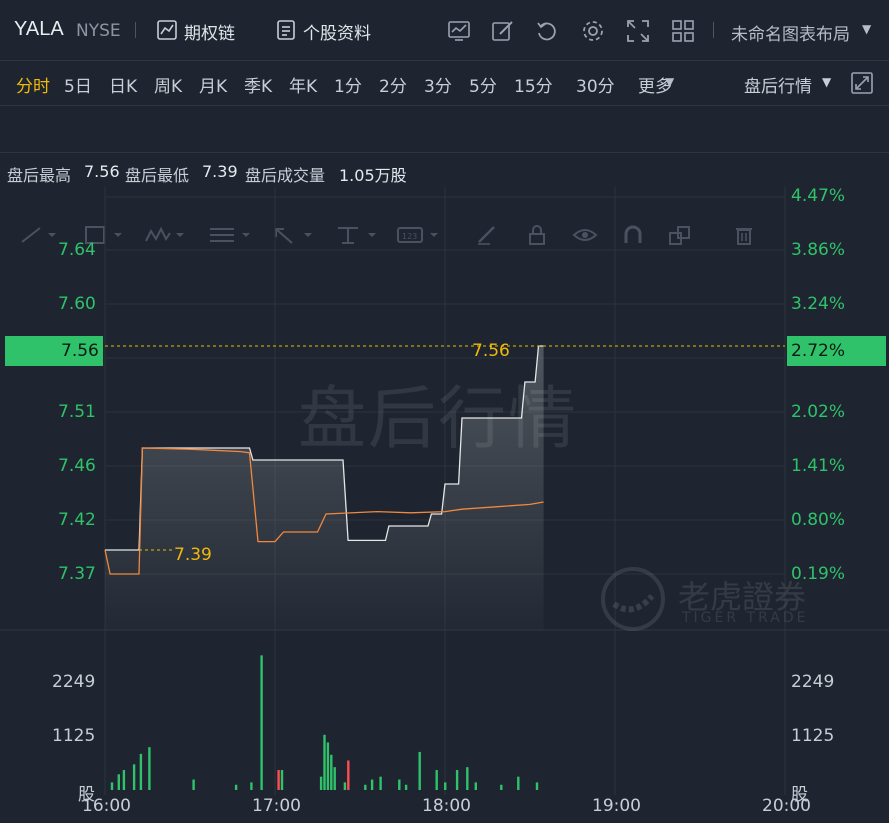 The height and width of the screenshot is (823, 889). What do you see at coordinates (157, 175) in the screenshot?
I see `low-label: 盘后最低` at bounding box center [157, 175].